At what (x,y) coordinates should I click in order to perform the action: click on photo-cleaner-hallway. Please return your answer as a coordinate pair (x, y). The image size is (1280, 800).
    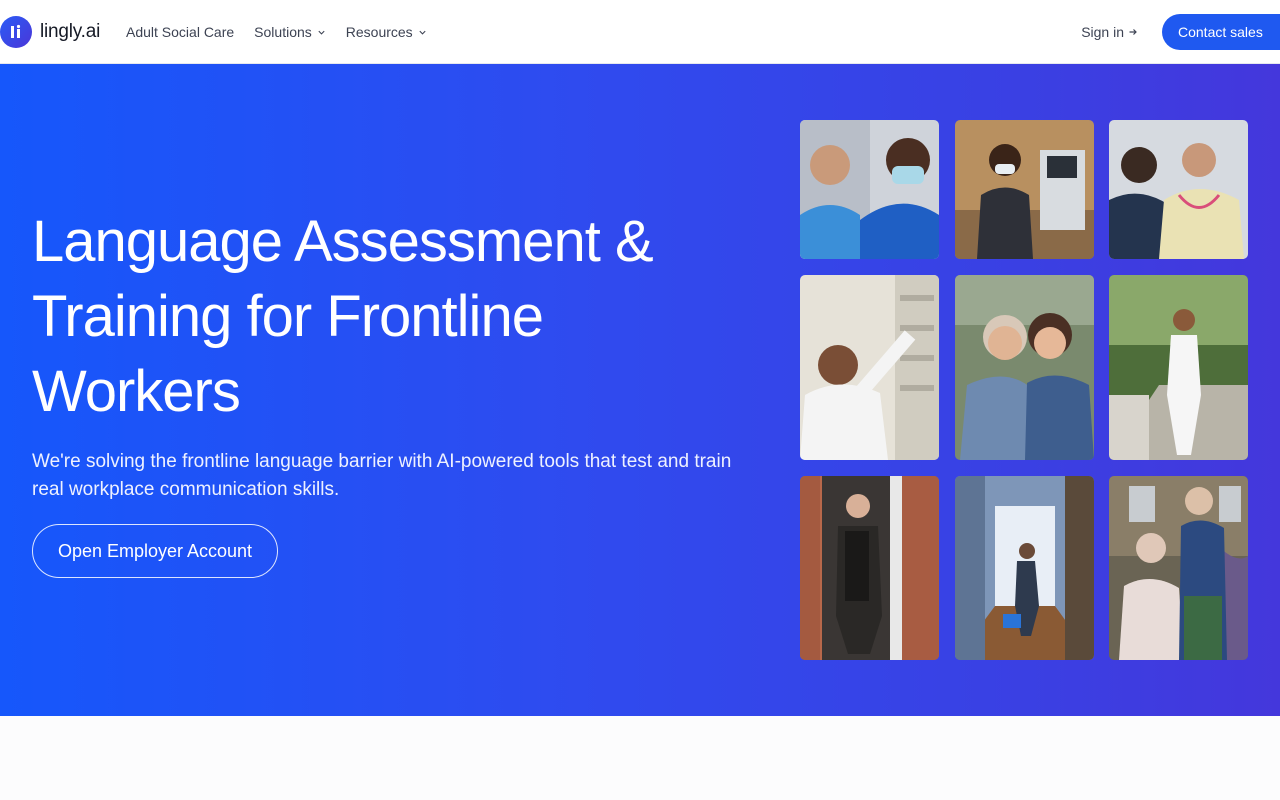
    Looking at the image, I should click on (1024, 568).